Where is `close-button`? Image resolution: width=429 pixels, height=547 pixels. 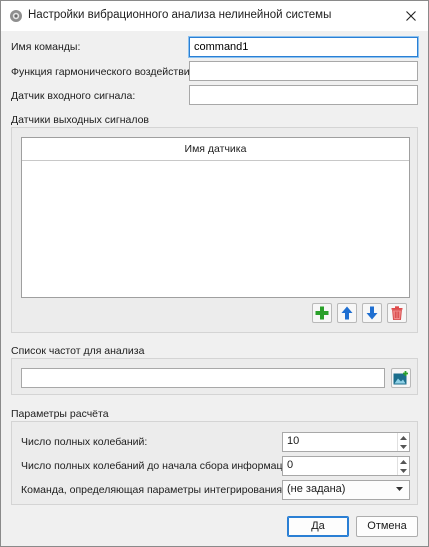 close-button is located at coordinates (411, 16).